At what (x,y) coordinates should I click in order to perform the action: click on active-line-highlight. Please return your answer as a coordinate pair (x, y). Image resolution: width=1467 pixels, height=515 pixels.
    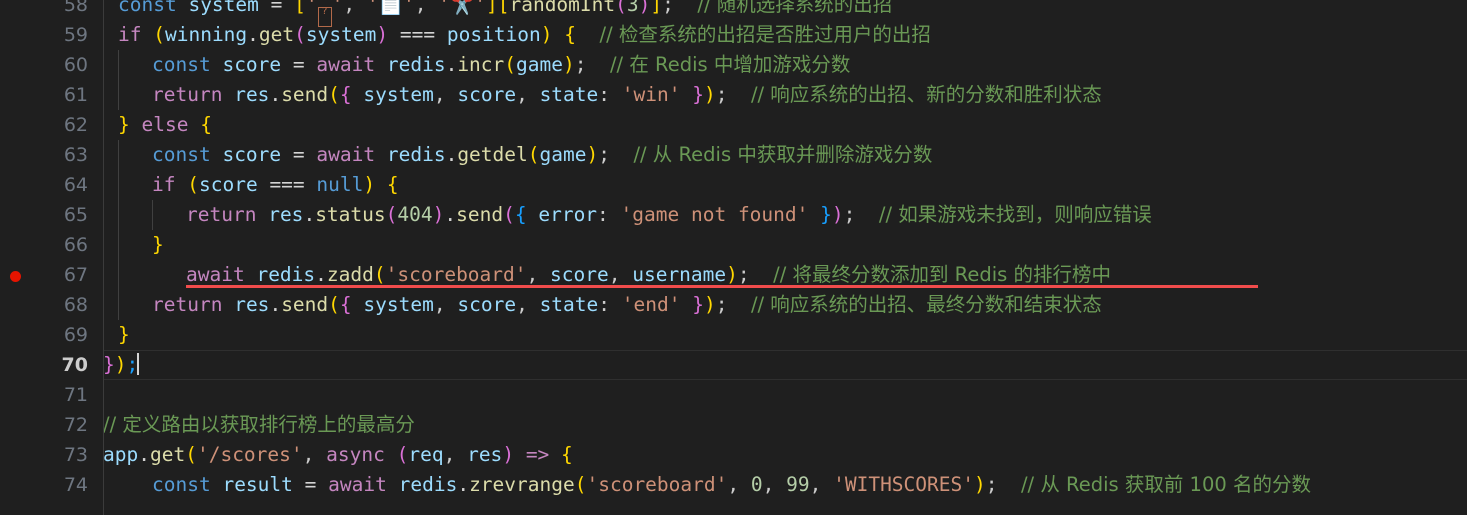
    Looking at the image, I should click on (785, 365).